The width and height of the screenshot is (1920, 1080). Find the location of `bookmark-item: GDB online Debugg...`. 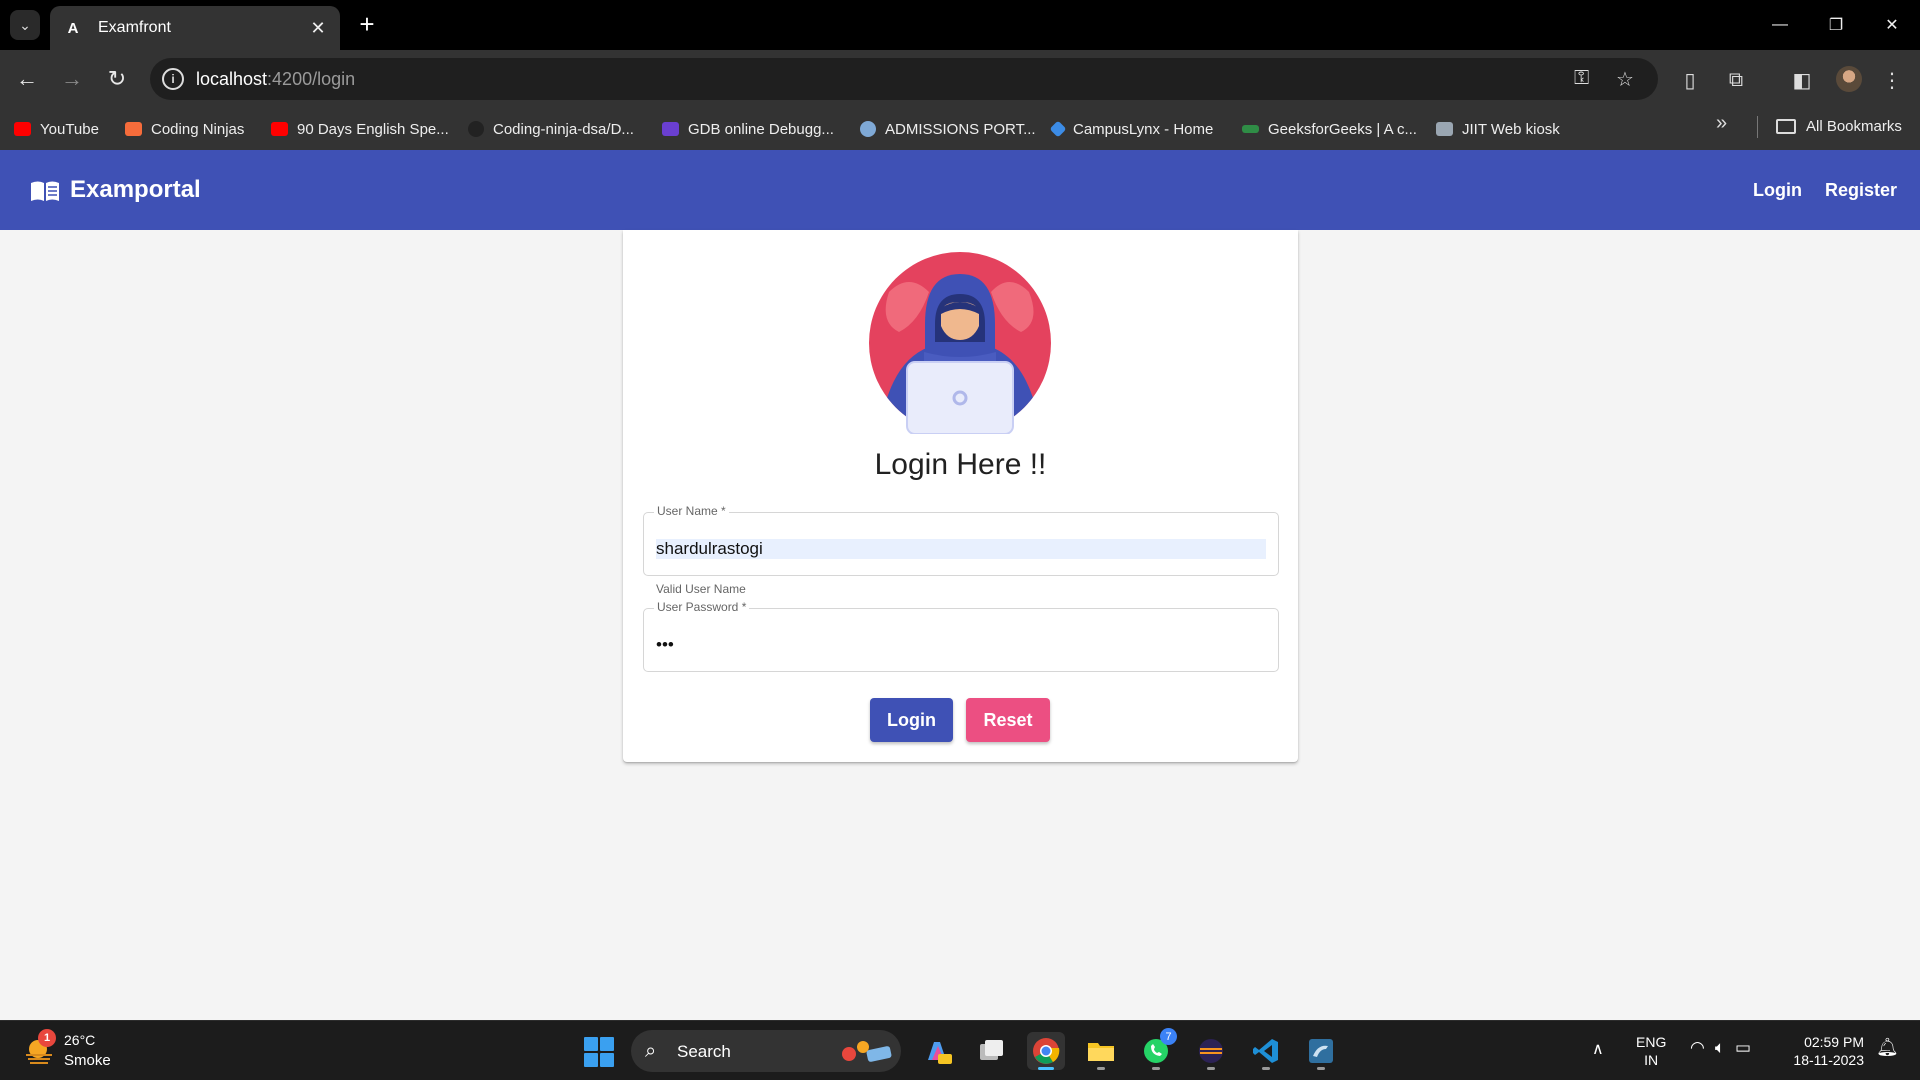

bookmark-item: GDB online Debugg... is located at coordinates (748, 129).